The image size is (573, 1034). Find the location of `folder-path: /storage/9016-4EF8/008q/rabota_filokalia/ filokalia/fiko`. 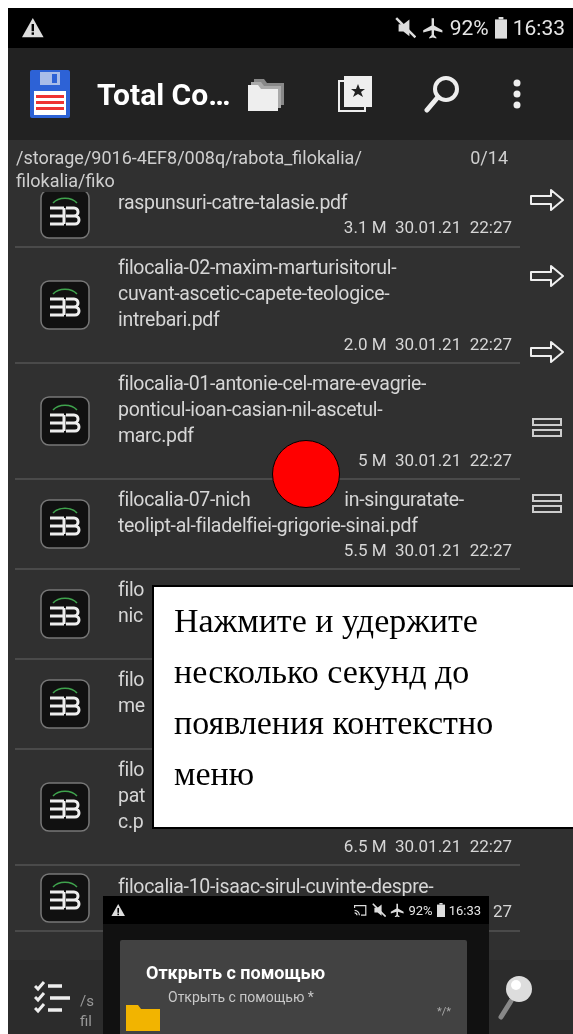

folder-path: /storage/9016-4EF8/008q/rabota_filokalia/ filokalia/fiko is located at coordinates (189, 169).